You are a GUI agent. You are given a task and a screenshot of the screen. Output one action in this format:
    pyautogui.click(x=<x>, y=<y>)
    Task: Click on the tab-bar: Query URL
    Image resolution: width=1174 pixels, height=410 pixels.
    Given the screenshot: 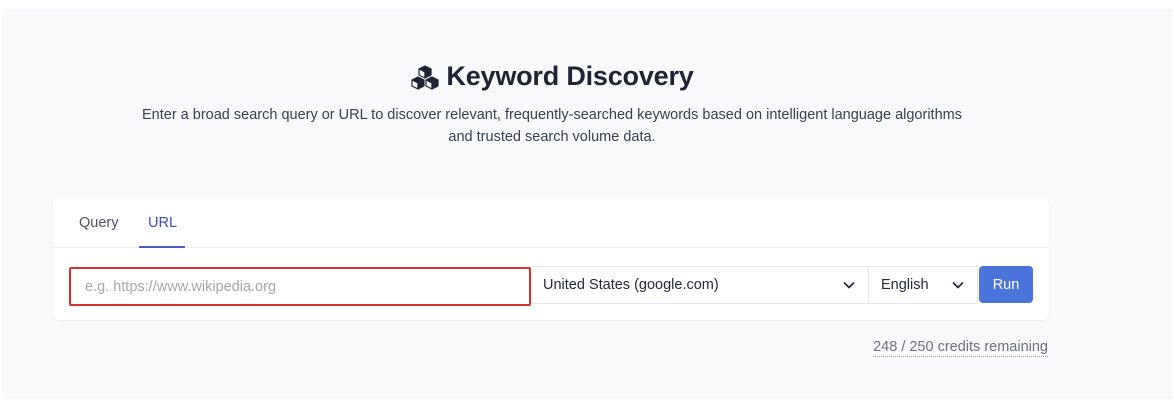 What is the action you would take?
    pyautogui.click(x=551, y=223)
    